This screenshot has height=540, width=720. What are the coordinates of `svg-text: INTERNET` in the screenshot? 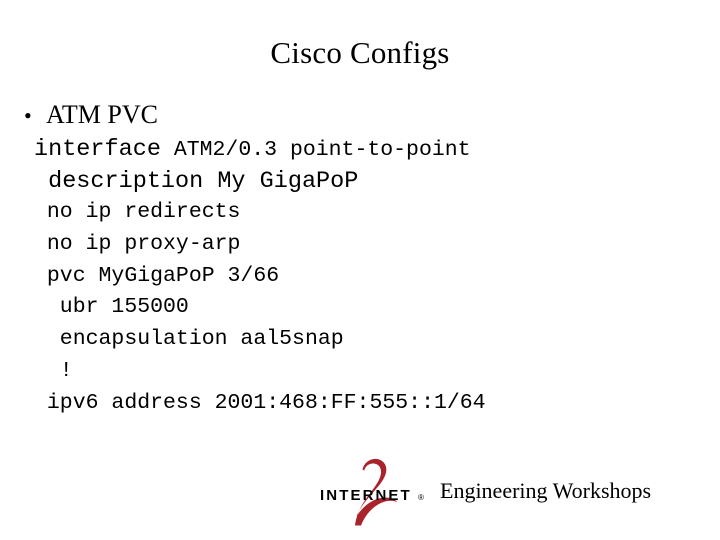 It's located at (366, 495).